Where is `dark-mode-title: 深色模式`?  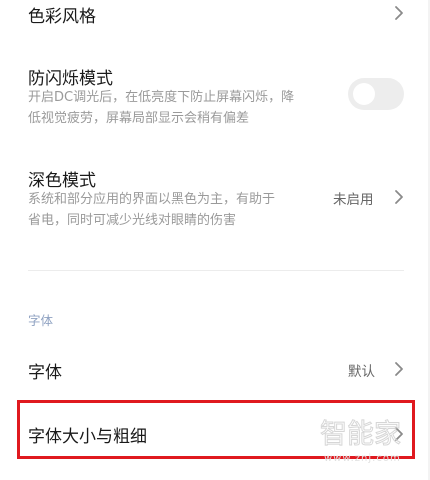
dark-mode-title: 深色模式 is located at coordinates (62, 181).